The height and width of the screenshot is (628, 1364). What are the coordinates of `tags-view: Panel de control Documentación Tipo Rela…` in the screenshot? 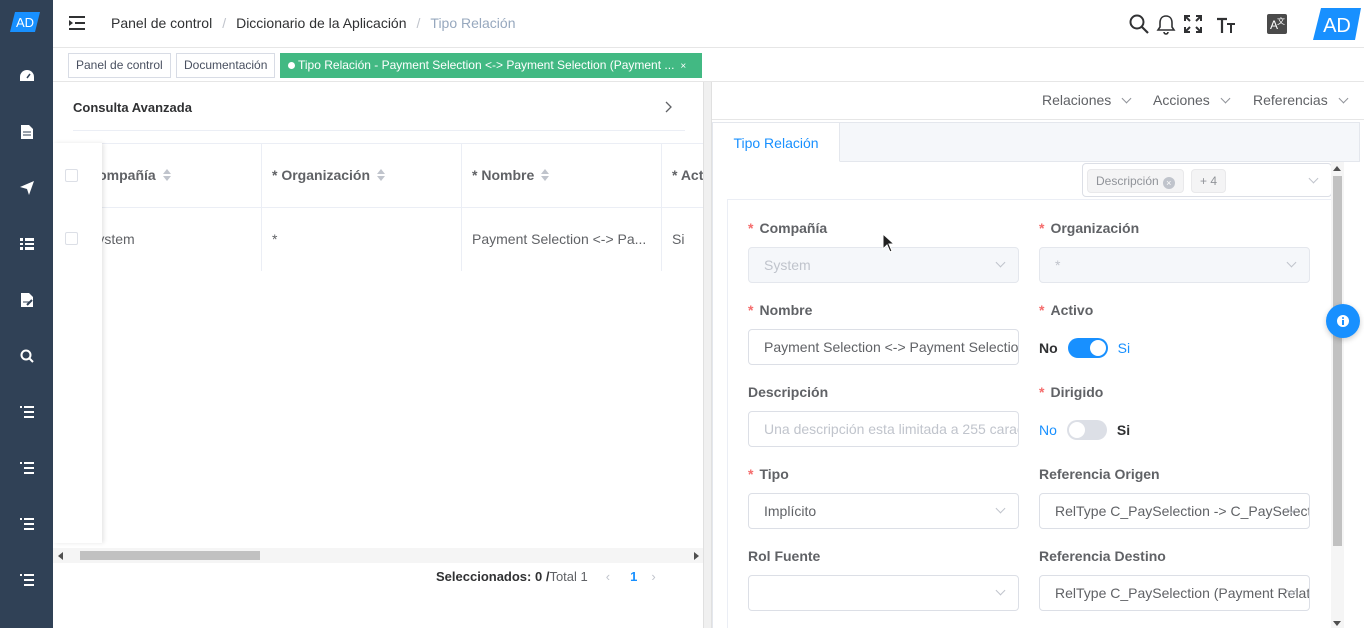 It's located at (708, 65).